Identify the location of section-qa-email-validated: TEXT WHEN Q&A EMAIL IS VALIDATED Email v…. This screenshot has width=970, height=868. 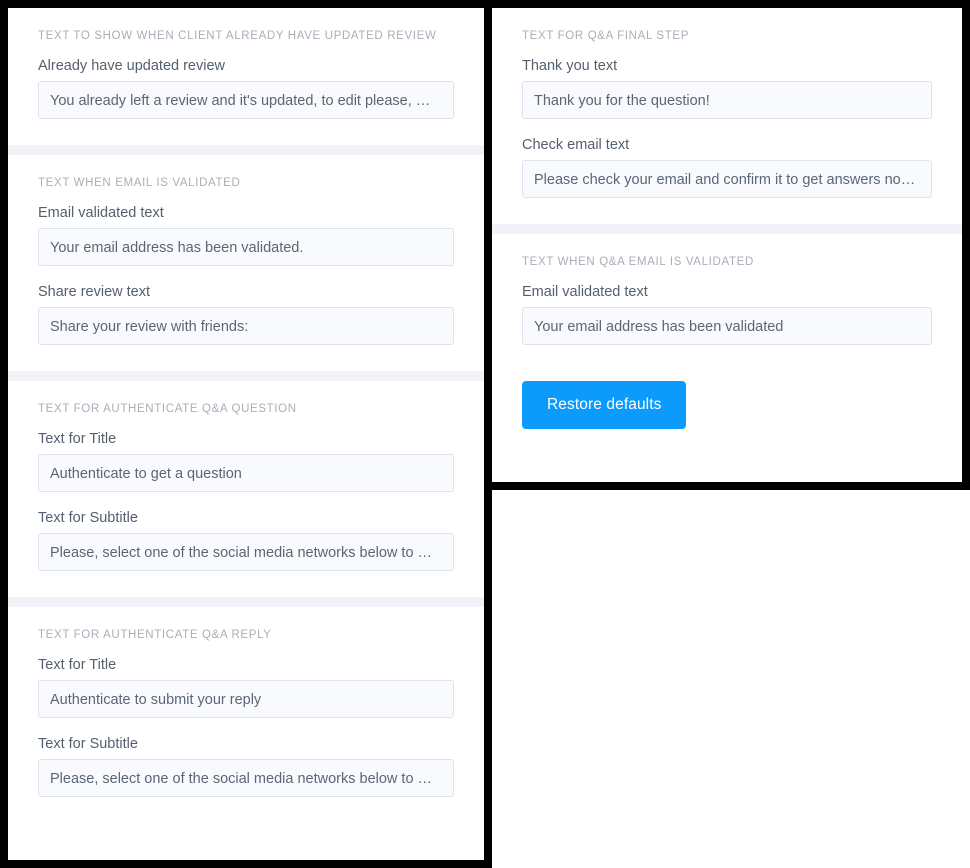
(727, 302).